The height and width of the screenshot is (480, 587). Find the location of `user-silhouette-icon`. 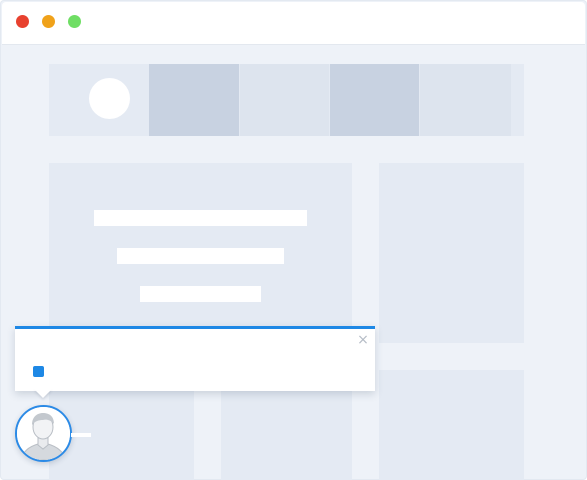

user-silhouette-icon is located at coordinates (43, 433).